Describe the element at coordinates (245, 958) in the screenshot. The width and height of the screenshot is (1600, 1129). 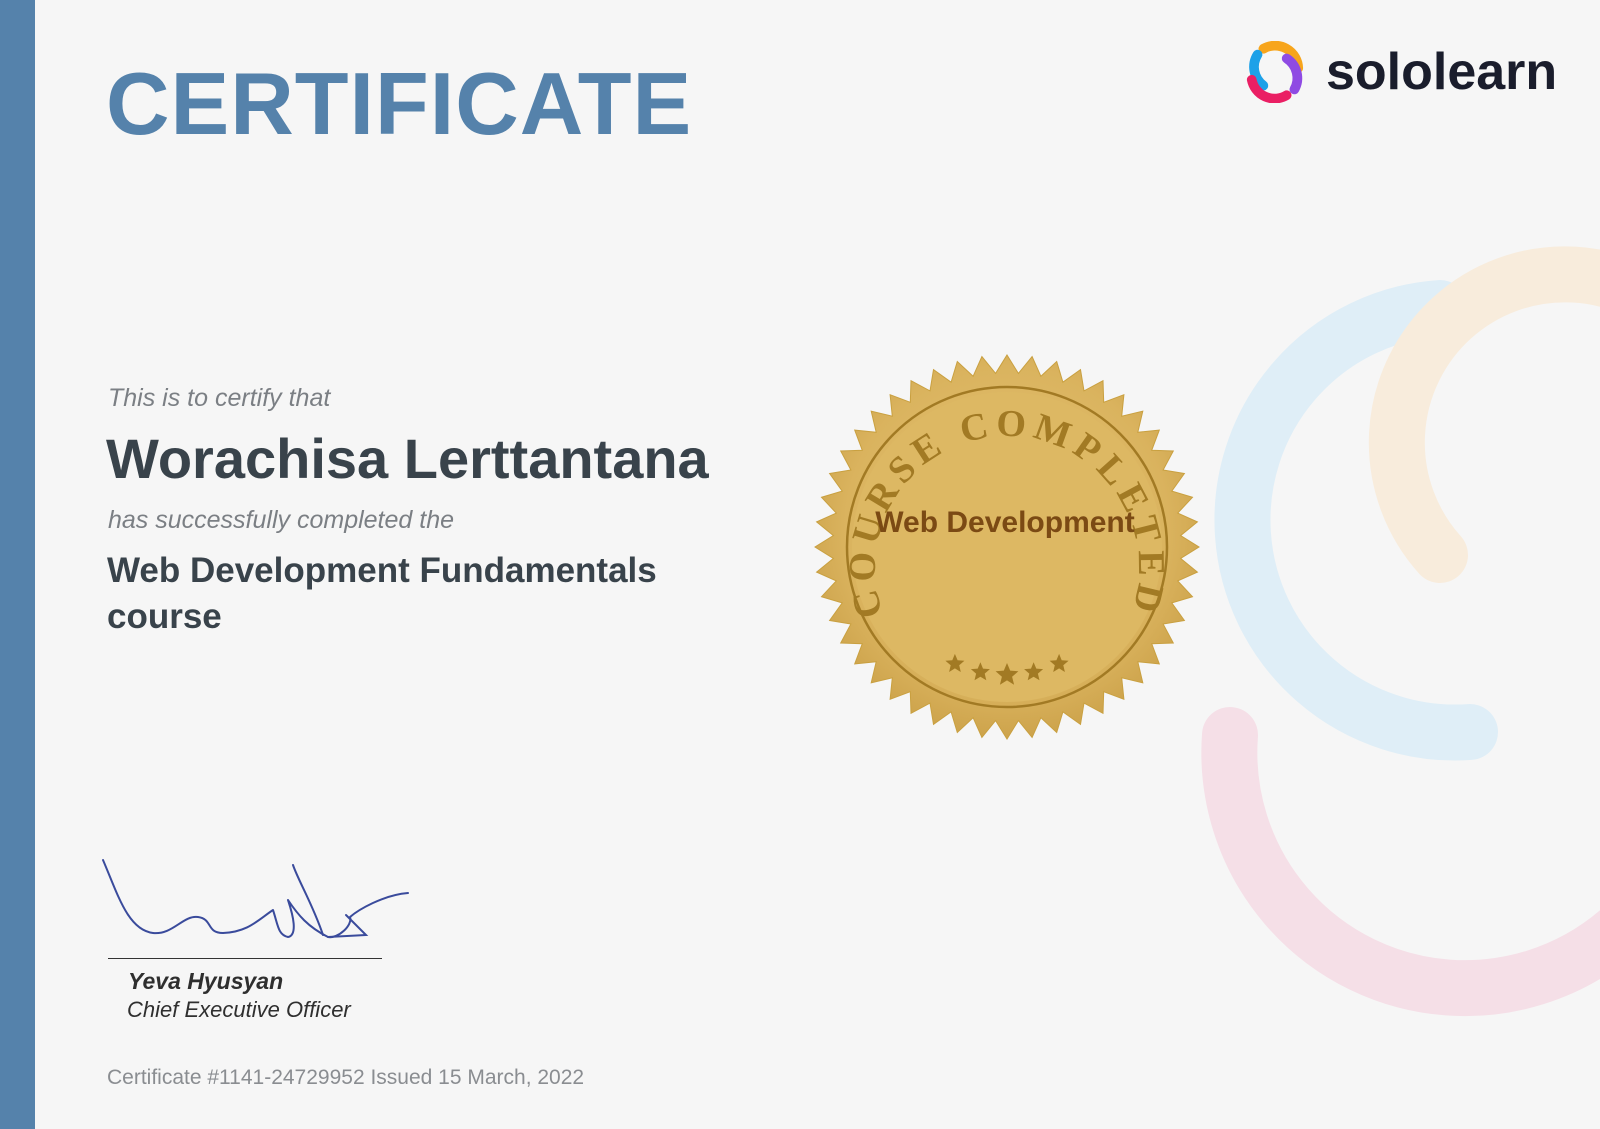
I see `signature-line` at that location.